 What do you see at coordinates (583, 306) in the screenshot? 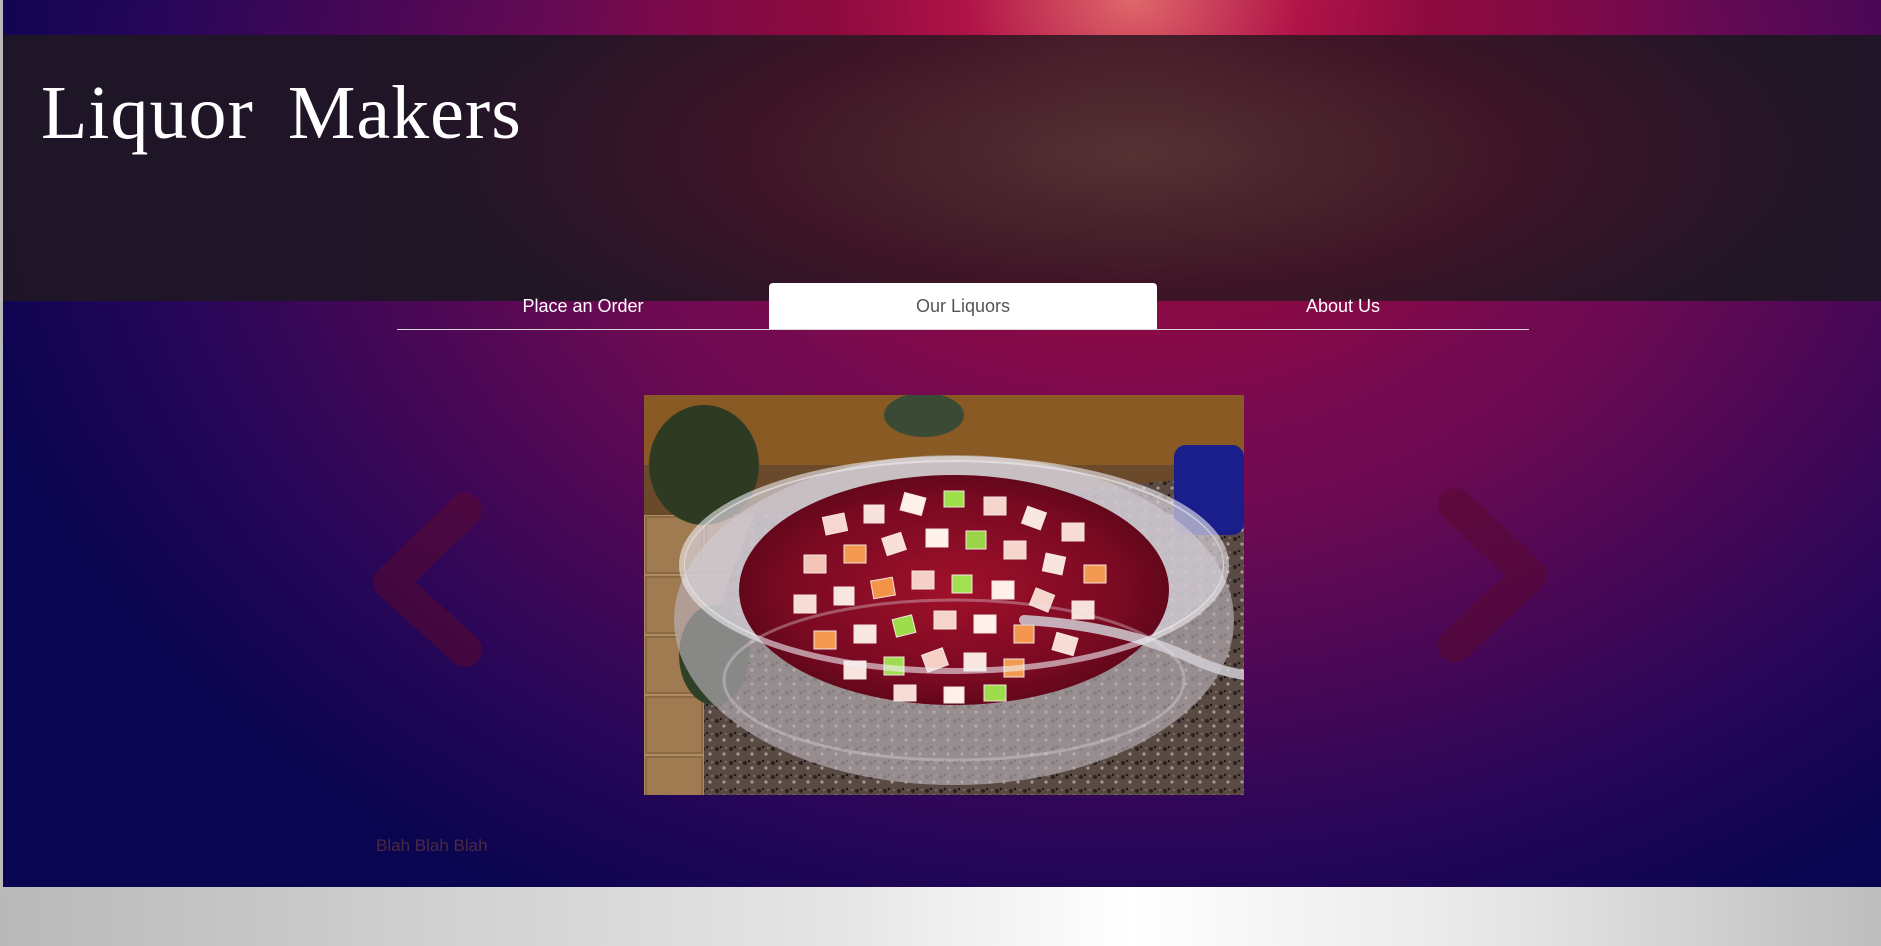
I see `nav-place-order: Place an Order` at bounding box center [583, 306].